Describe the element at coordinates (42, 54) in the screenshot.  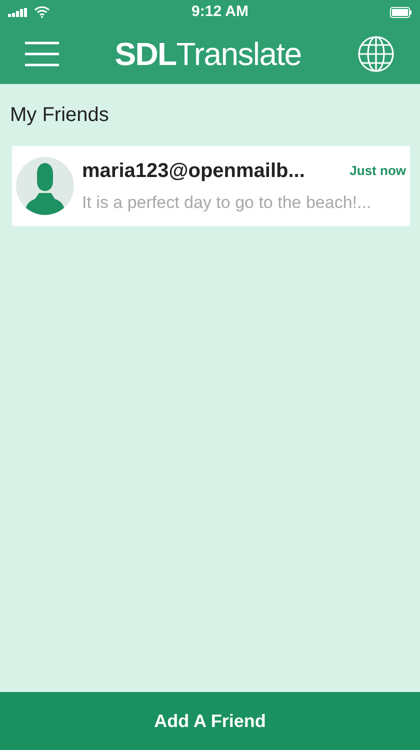
I see `menu-icon` at that location.